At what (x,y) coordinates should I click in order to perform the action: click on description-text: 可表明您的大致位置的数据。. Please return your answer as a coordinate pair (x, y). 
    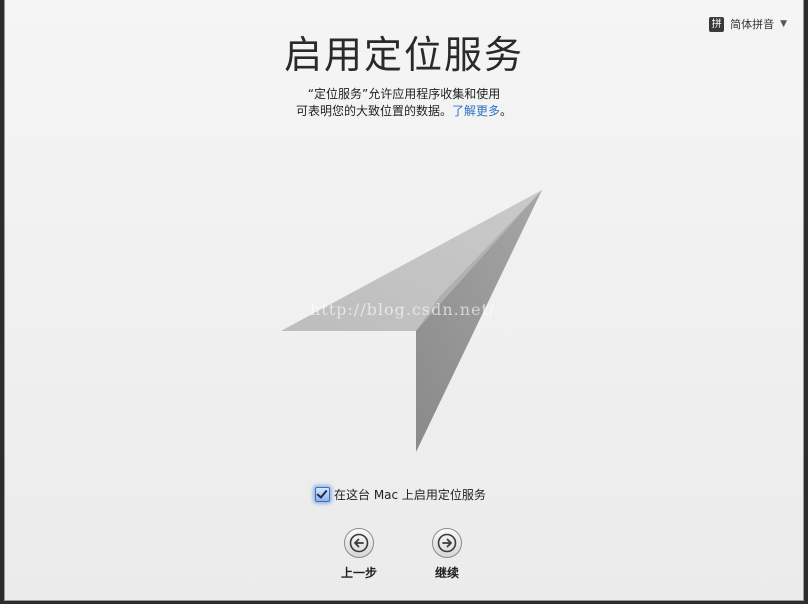
    Looking at the image, I should click on (373, 111).